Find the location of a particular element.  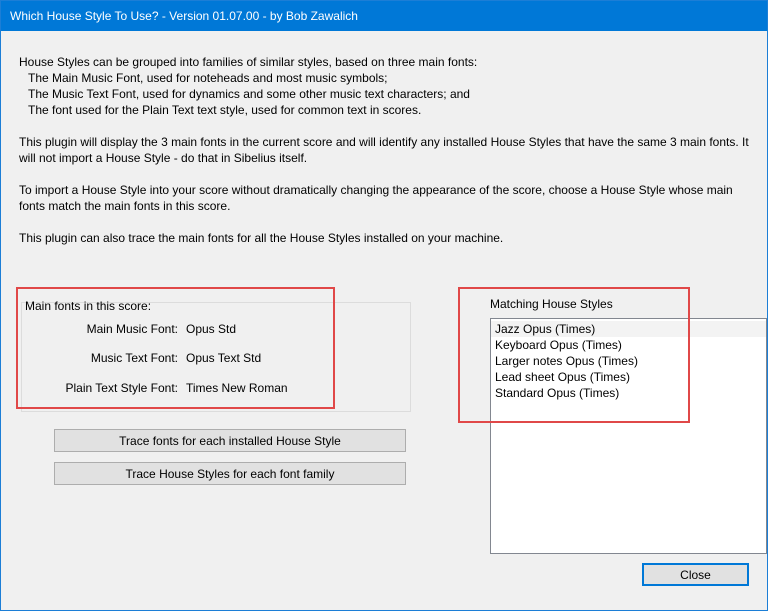

music-text-font-value: Opus Text Std is located at coordinates (224, 358).